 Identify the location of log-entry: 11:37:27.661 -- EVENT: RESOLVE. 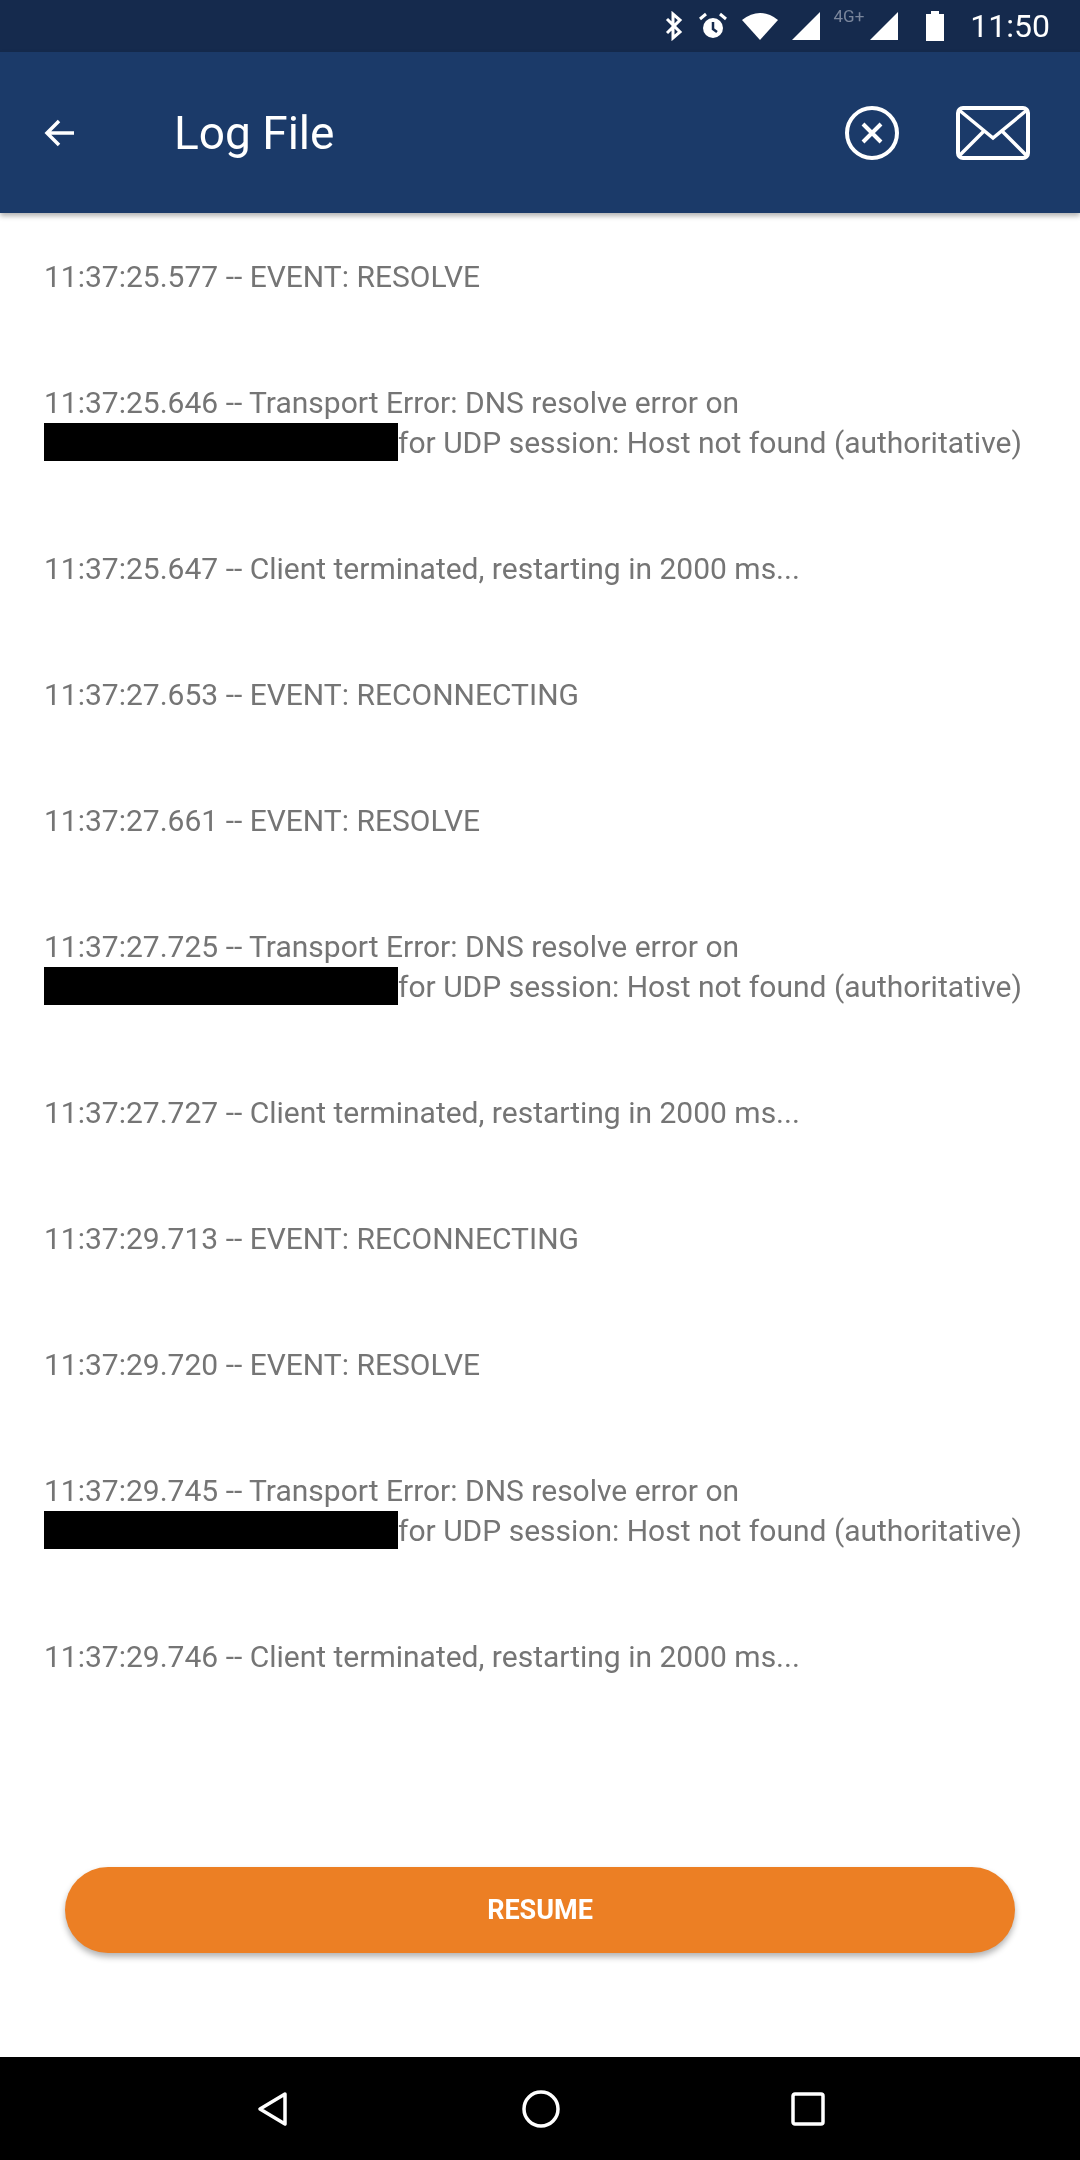
(263, 821).